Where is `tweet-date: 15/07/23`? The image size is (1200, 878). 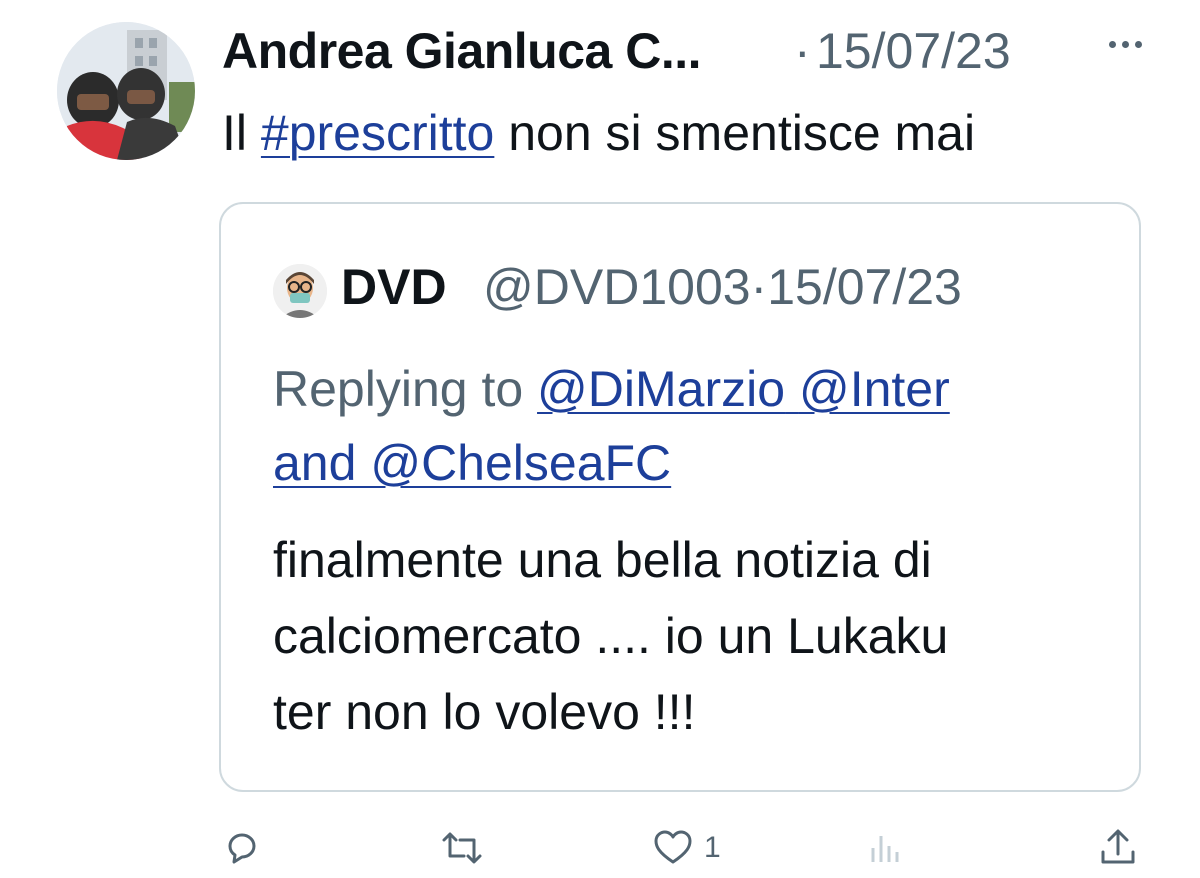
tweet-date: 15/07/23 is located at coordinates (913, 51).